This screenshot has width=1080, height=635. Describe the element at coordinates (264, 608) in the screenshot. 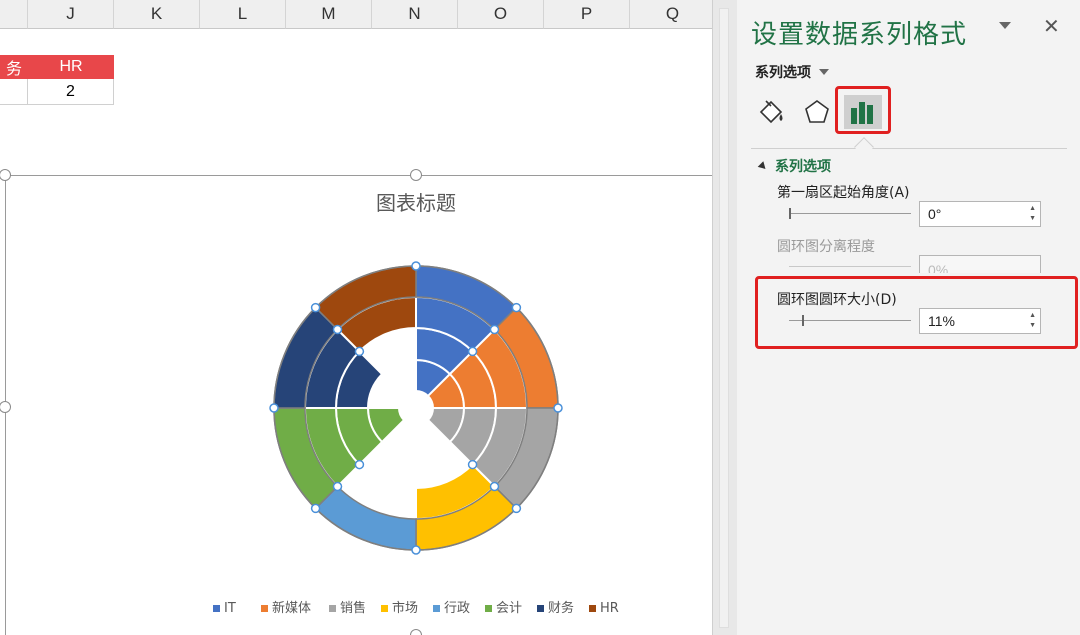

I see `legend-swatch-新媒体` at that location.